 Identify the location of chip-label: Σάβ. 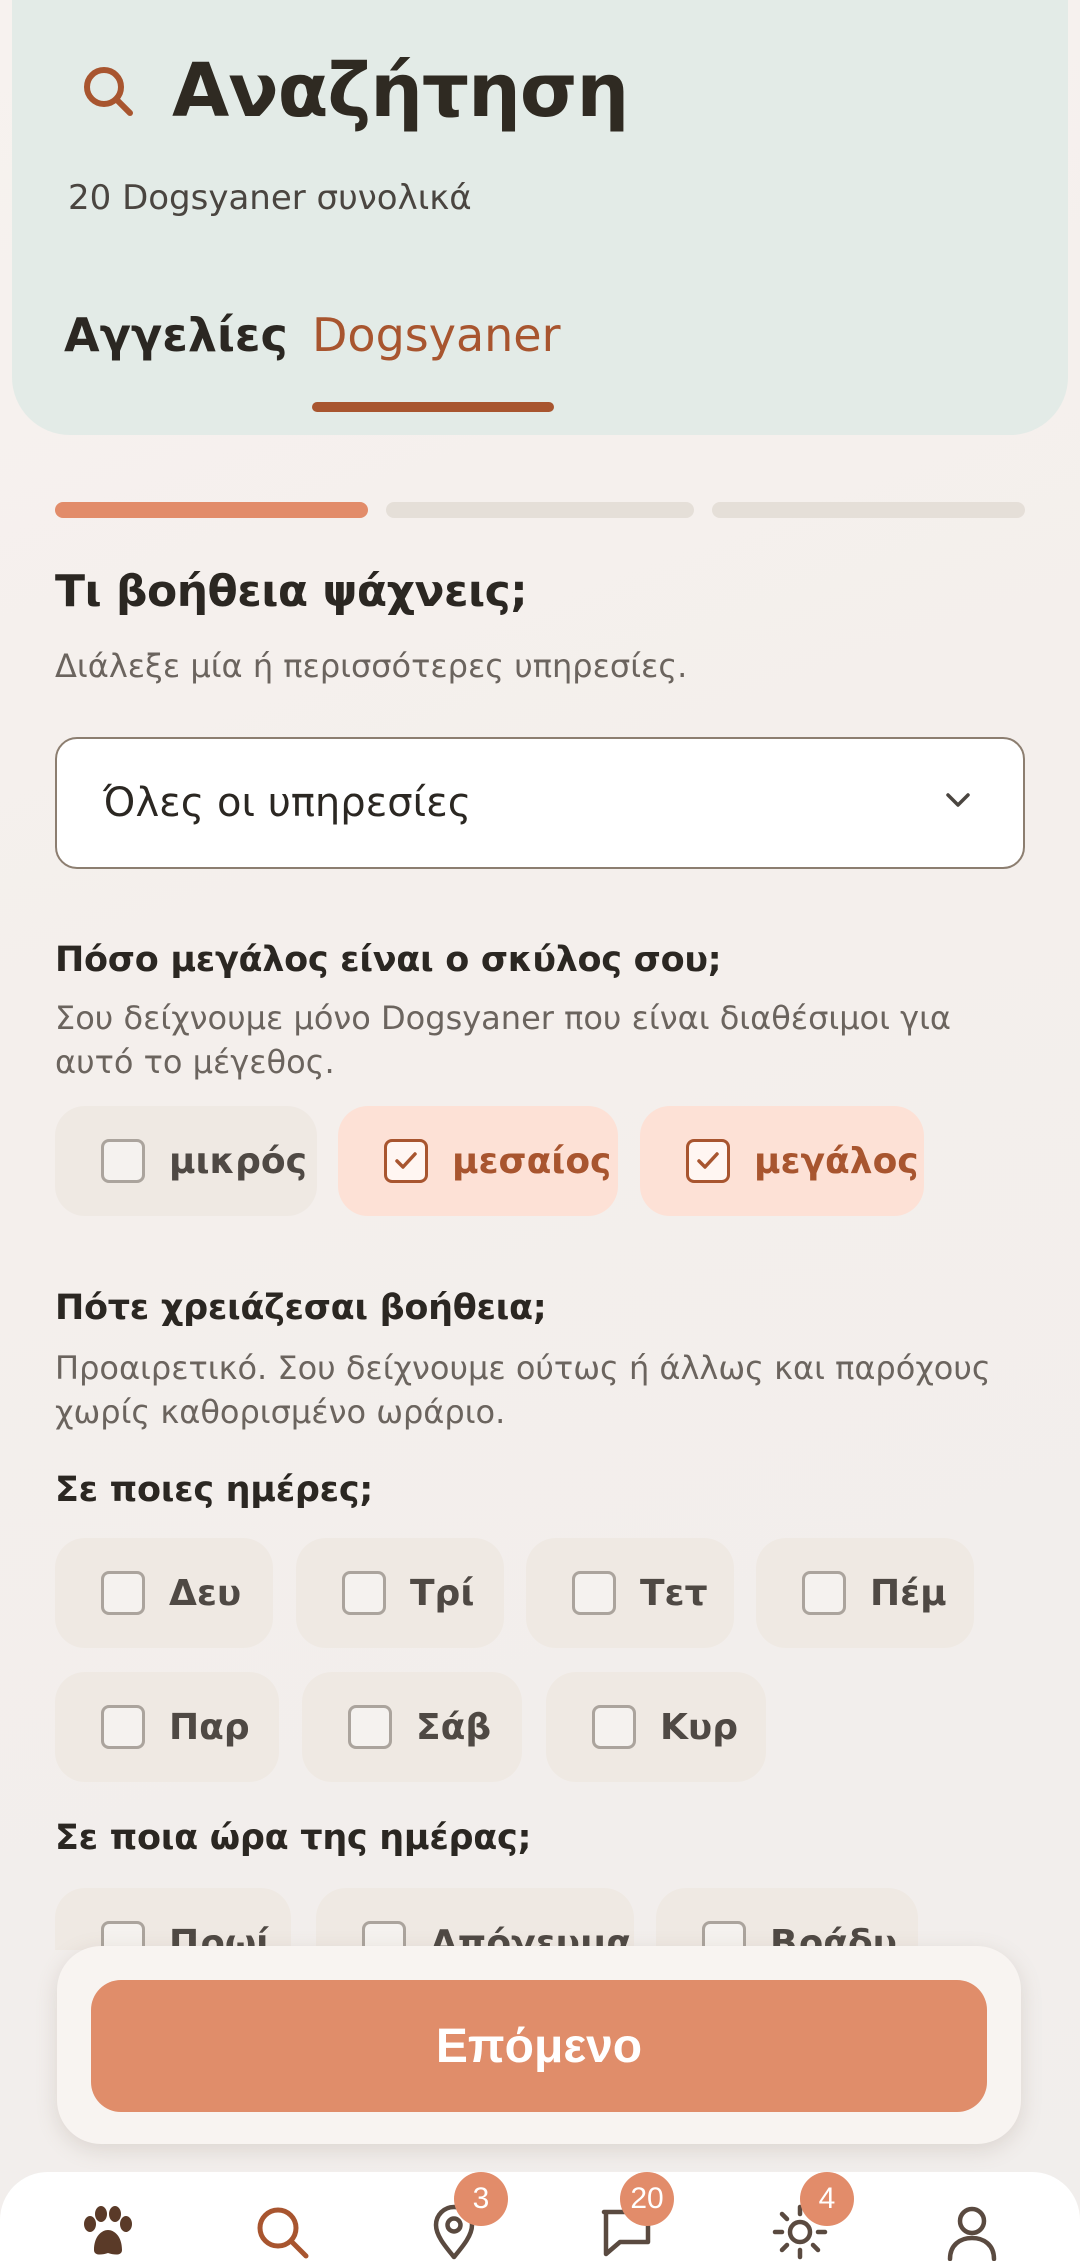
(454, 1727).